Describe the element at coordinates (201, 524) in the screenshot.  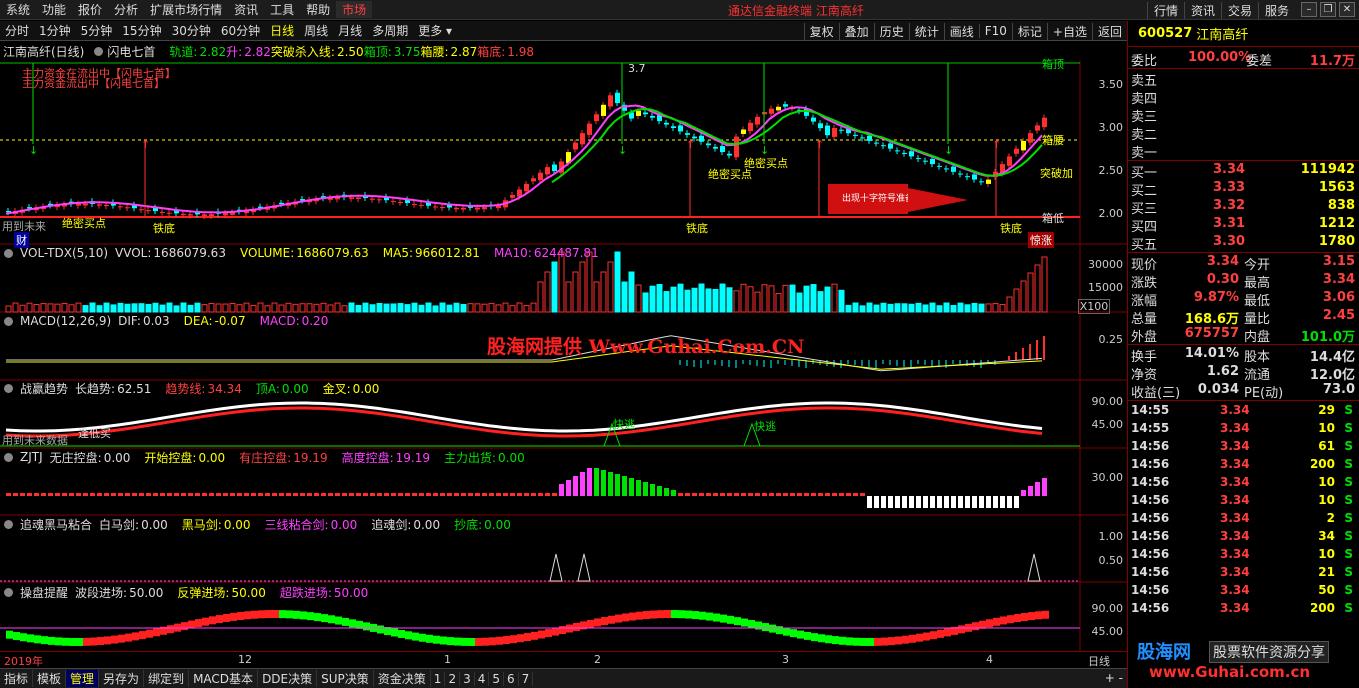
I see `zhuihun-label-1: 黑马剑:` at that location.